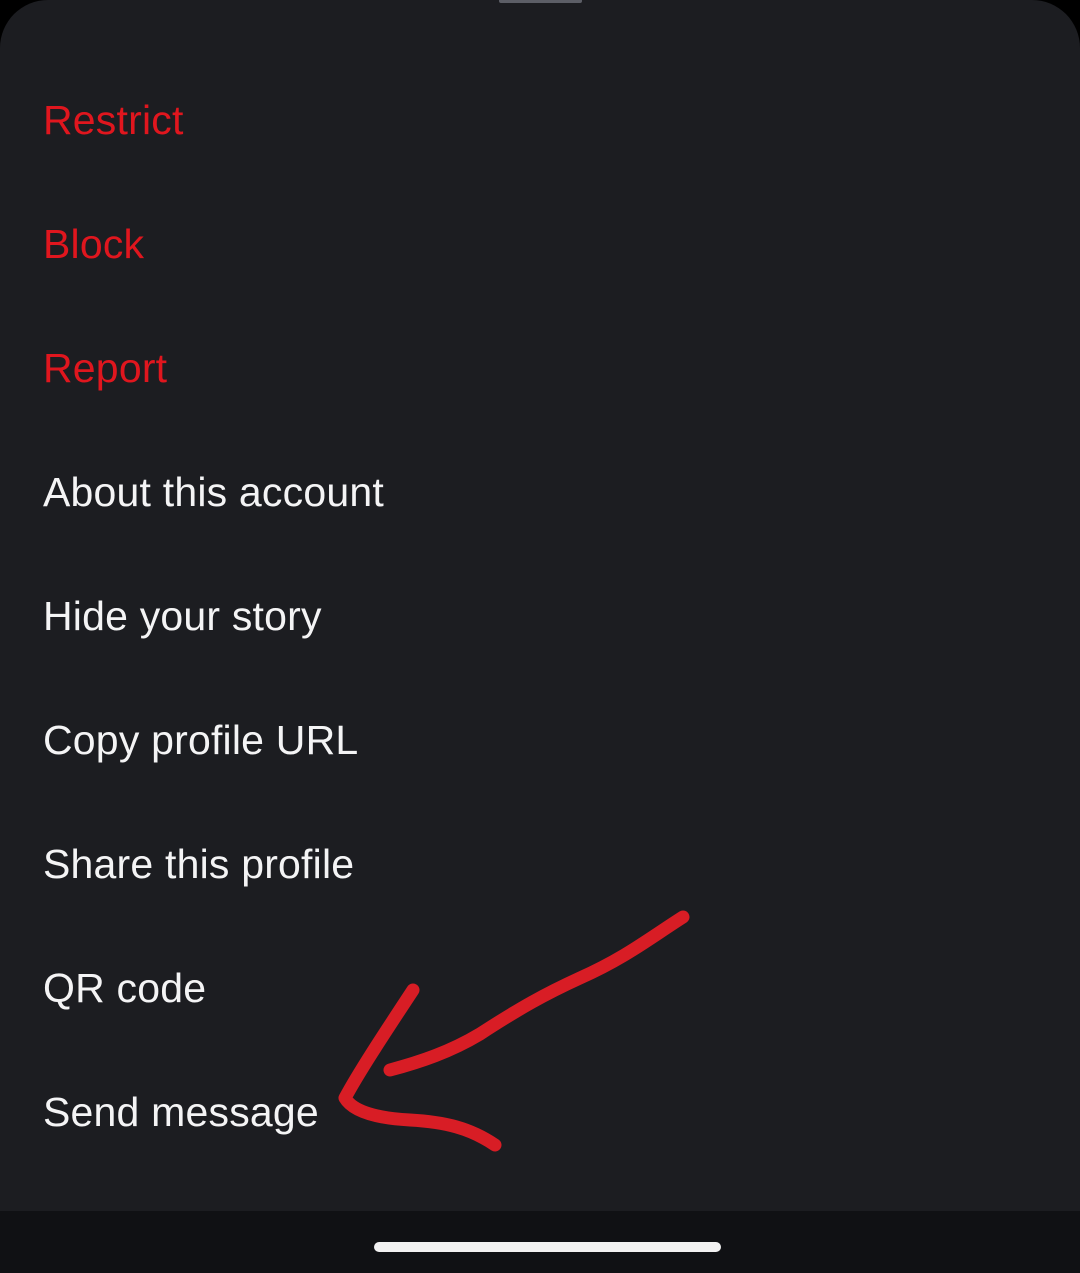 This screenshot has width=1080, height=1273. I want to click on home-indicator, so click(547, 1247).